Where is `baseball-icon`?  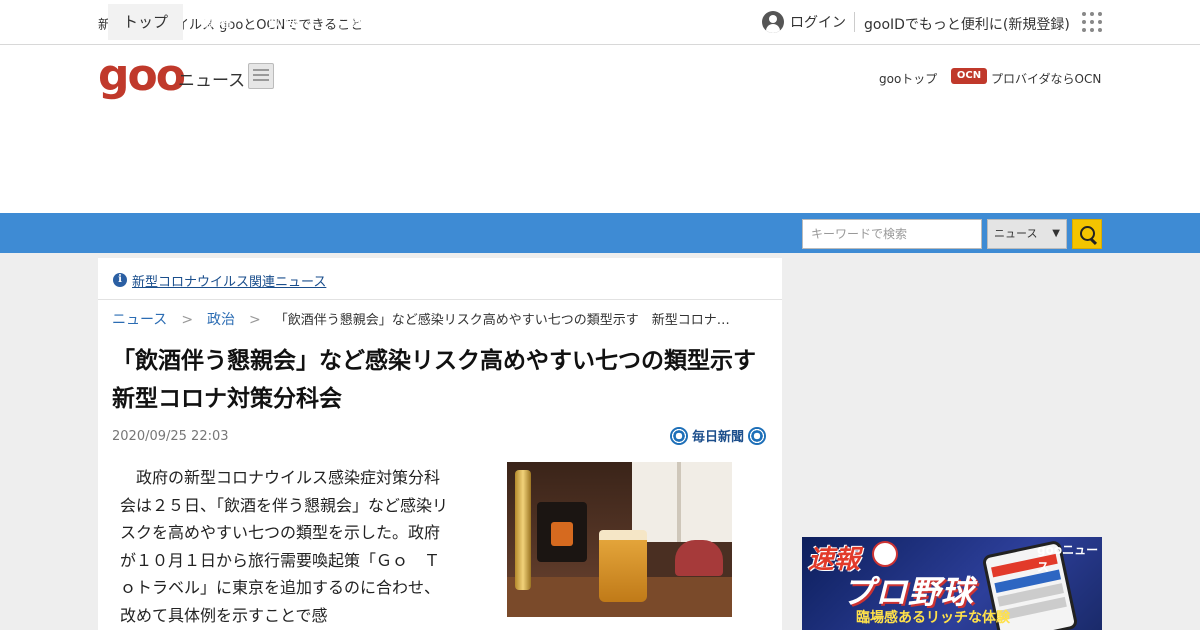 baseball-icon is located at coordinates (885, 554).